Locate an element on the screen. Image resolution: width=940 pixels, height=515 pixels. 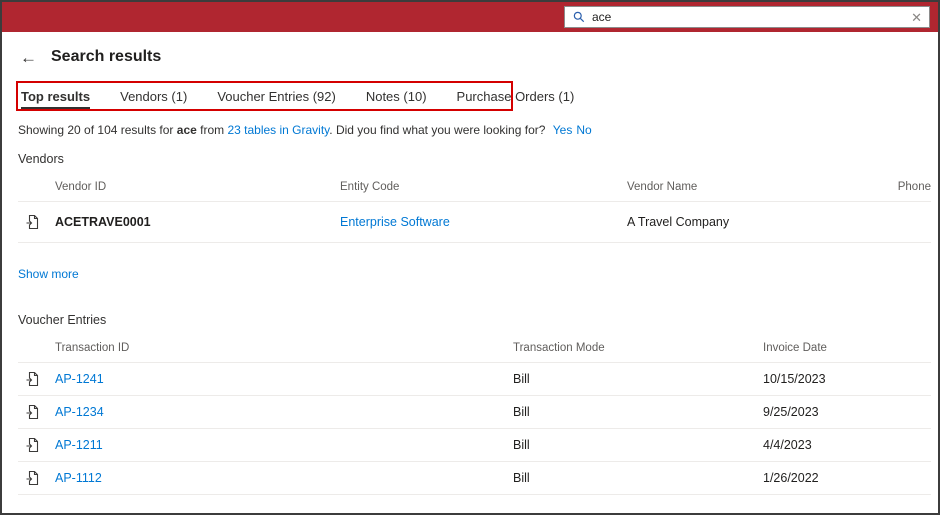
clear-search-icon: ✕ is located at coordinates (916, 17).